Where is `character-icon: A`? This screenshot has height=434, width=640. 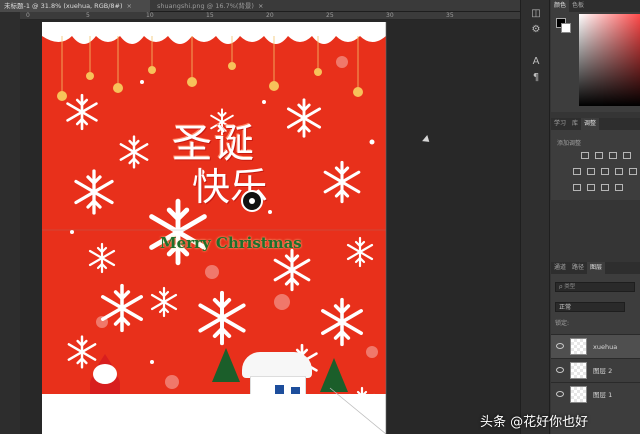 character-icon: A is located at coordinates (536, 62).